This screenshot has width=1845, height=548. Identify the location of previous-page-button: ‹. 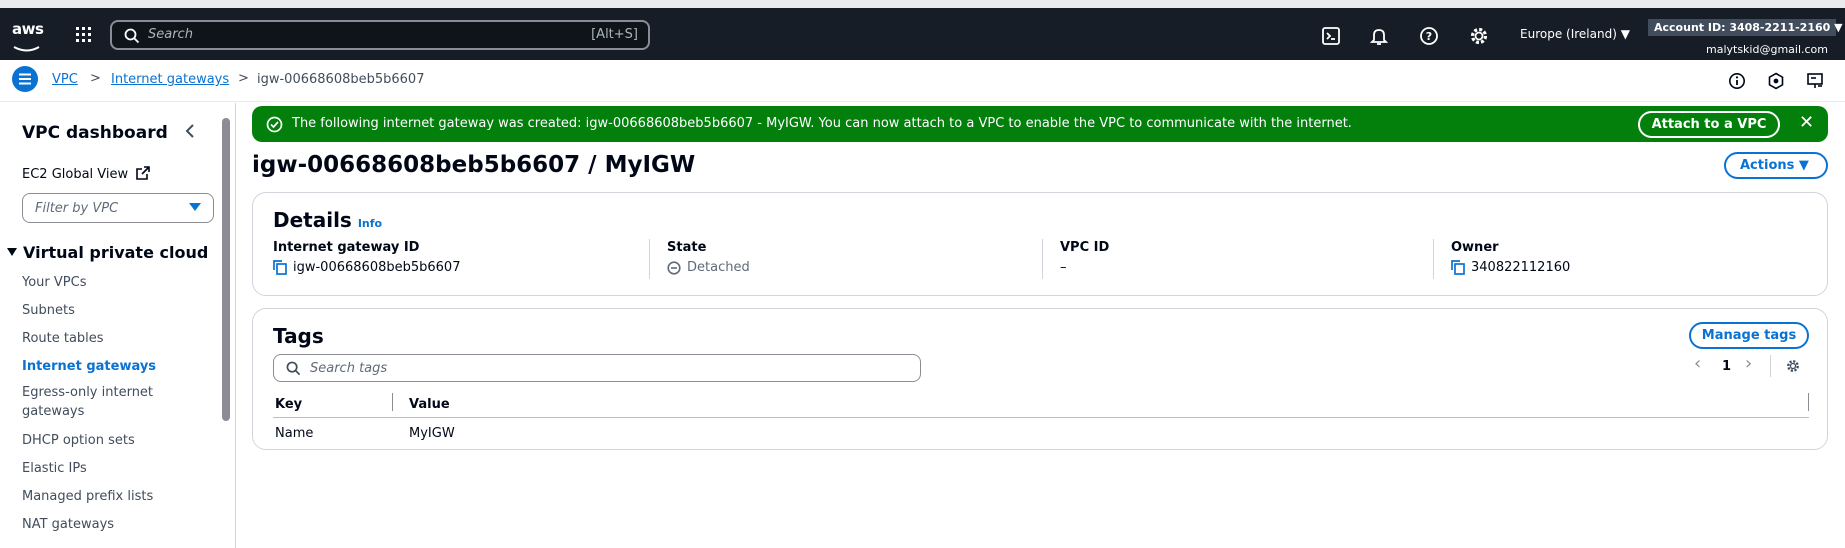
(1697, 363).